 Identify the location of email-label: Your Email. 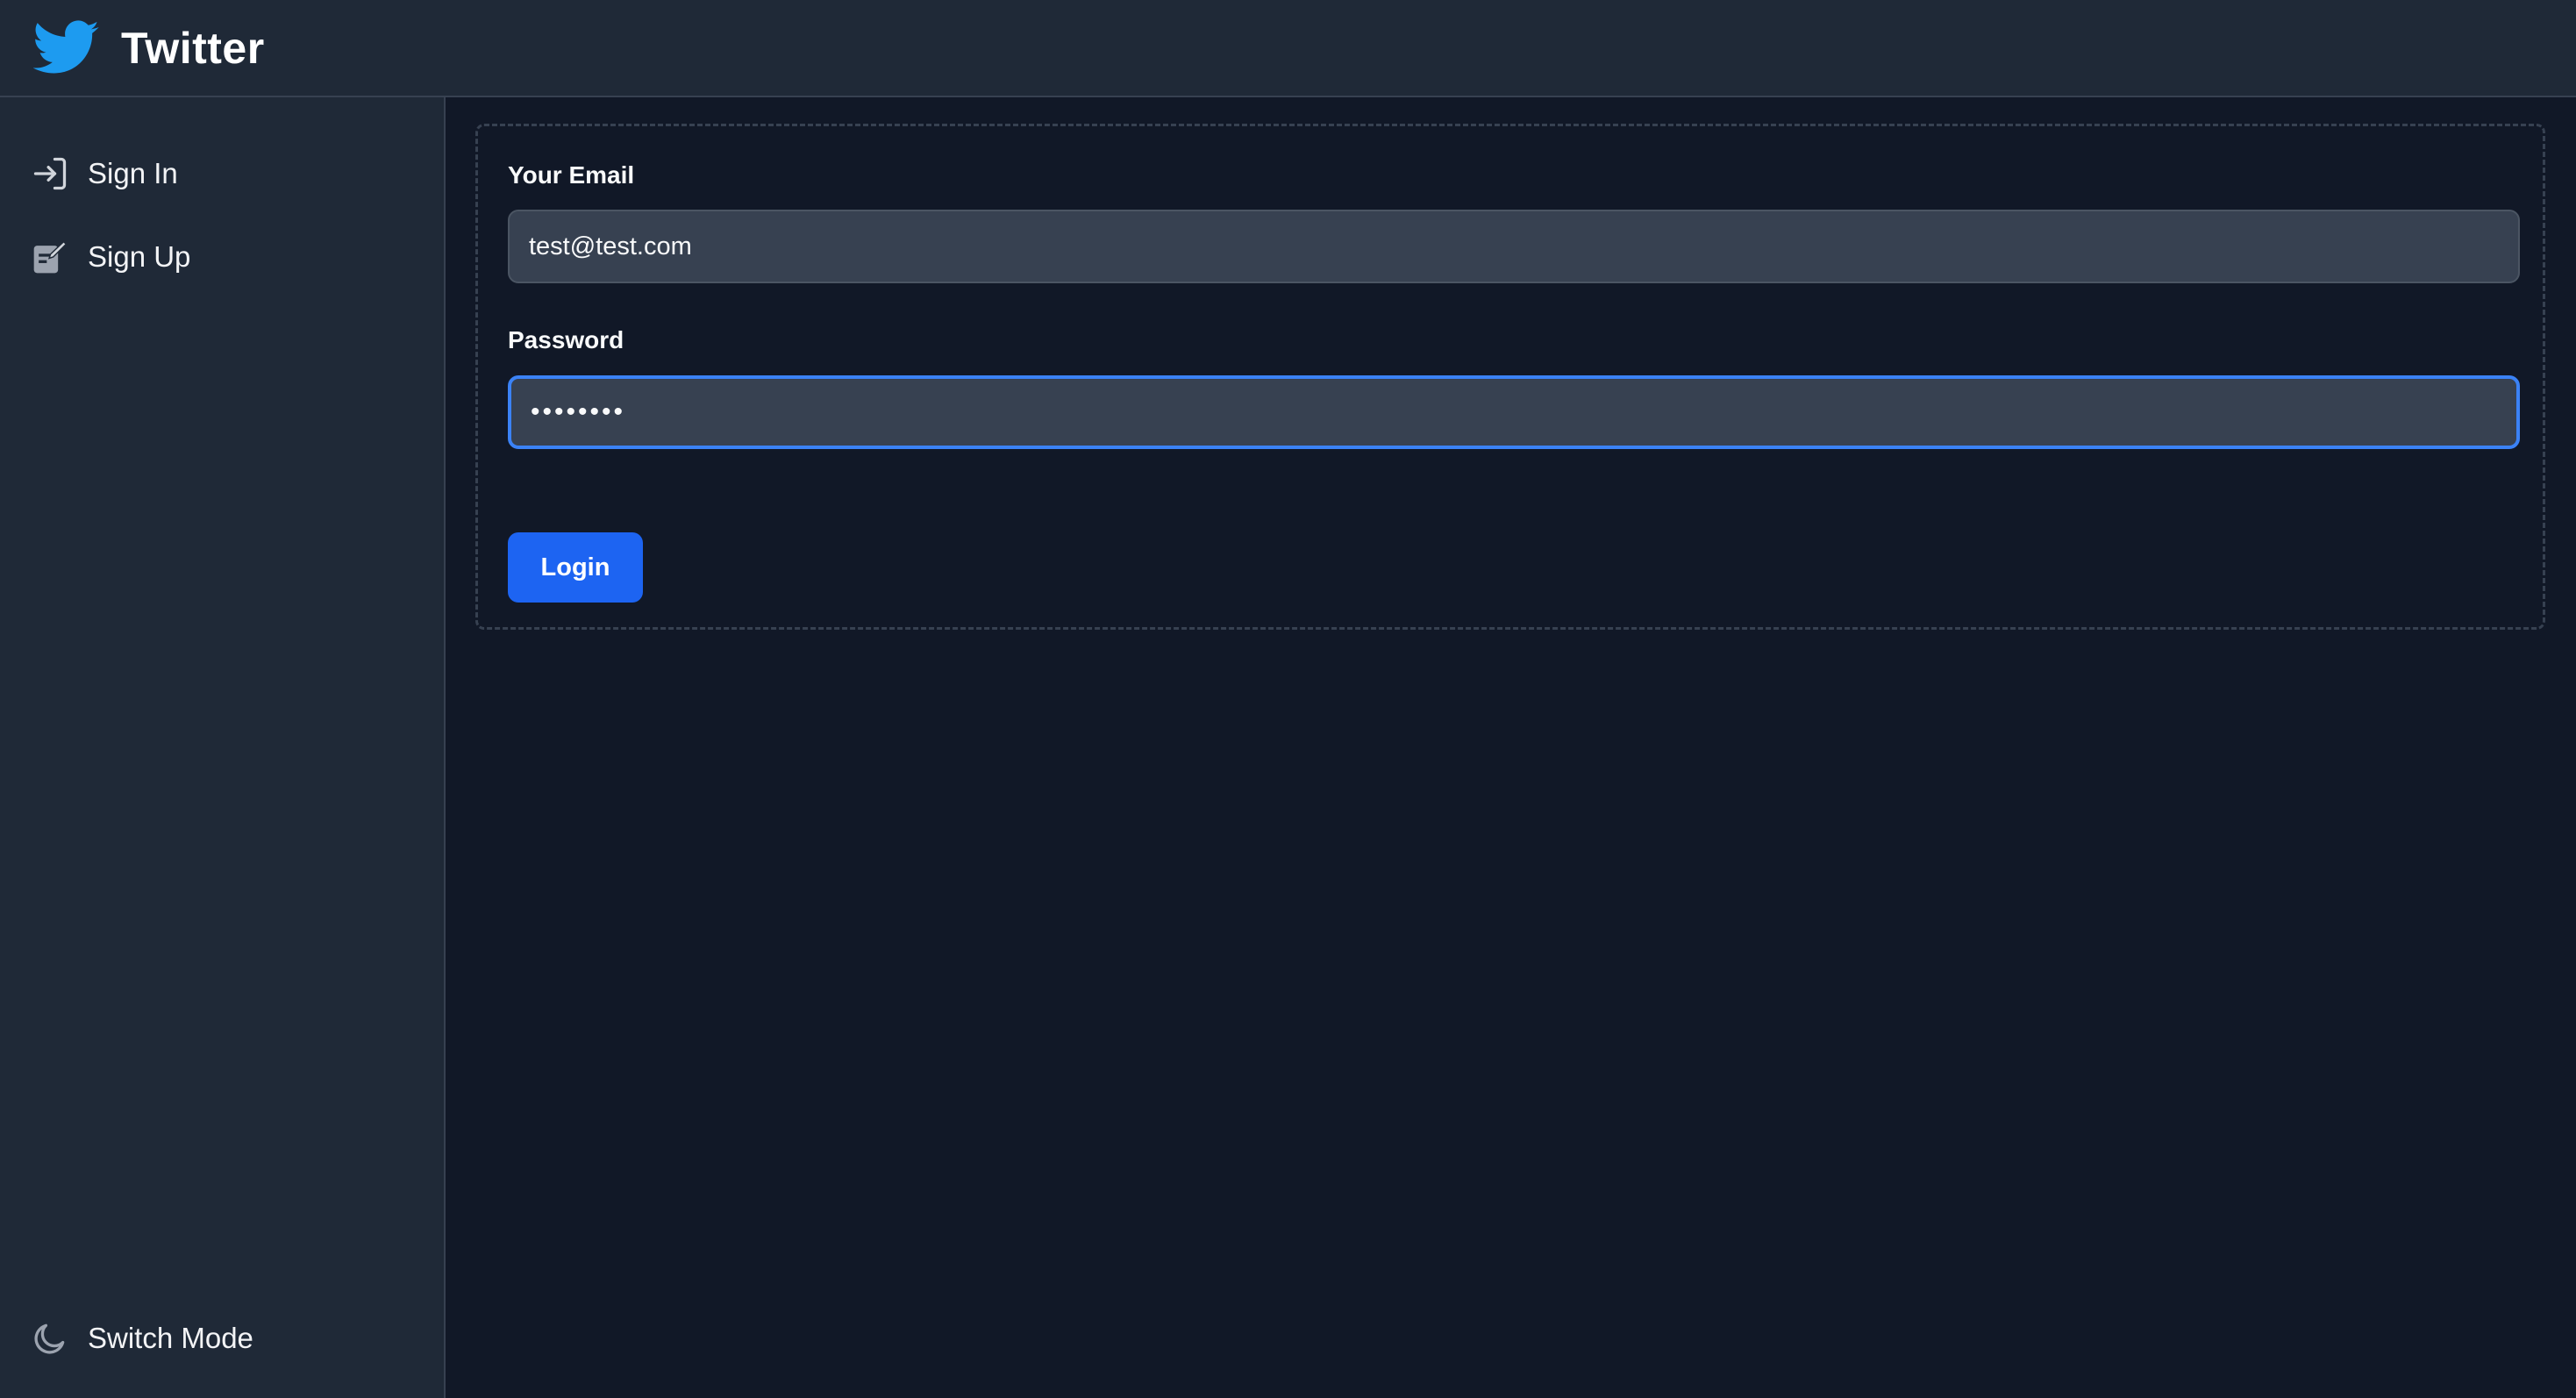
(571, 175).